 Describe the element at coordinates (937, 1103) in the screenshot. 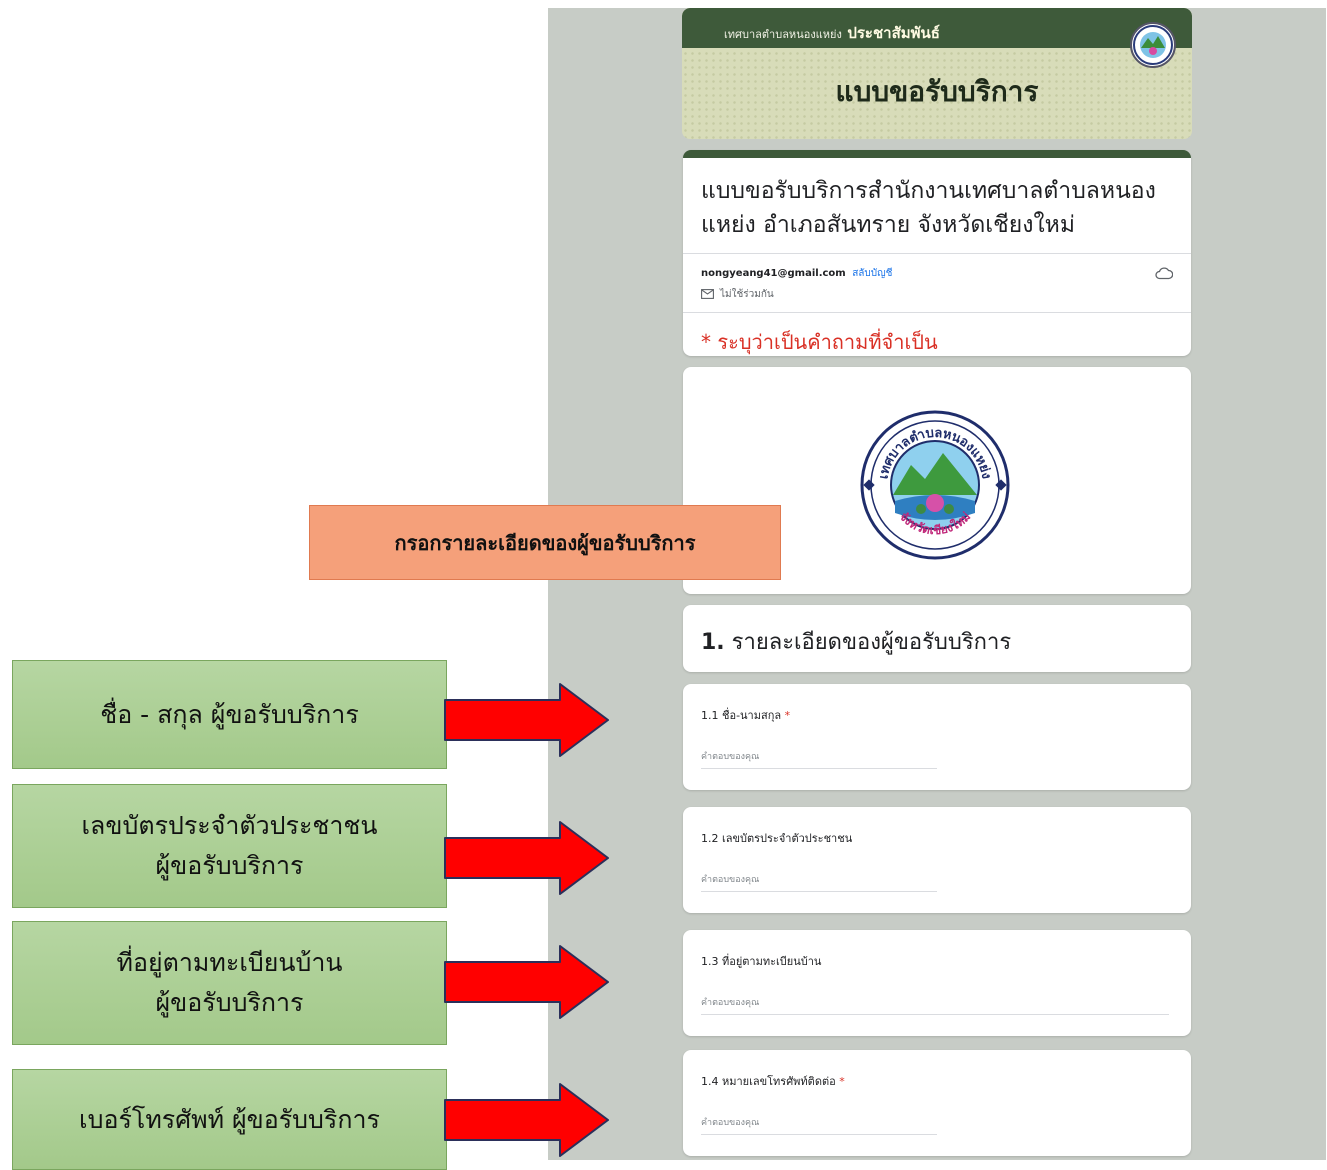

I see `question-card-1-4: 1.4 หมายเลขโทรศัพท์ติดต่อ *` at that location.